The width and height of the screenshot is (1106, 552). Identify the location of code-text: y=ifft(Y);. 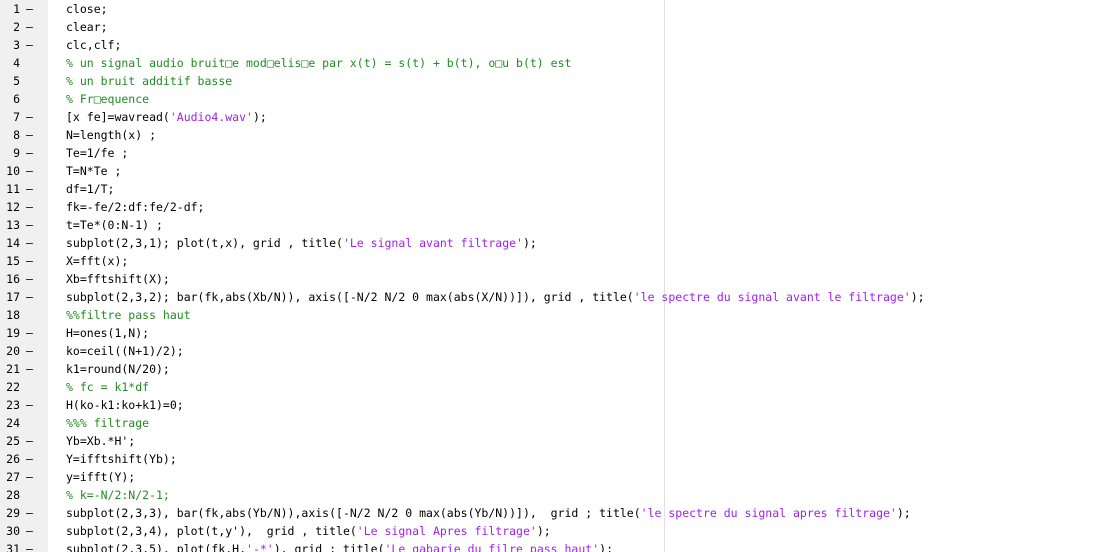
(100, 477).